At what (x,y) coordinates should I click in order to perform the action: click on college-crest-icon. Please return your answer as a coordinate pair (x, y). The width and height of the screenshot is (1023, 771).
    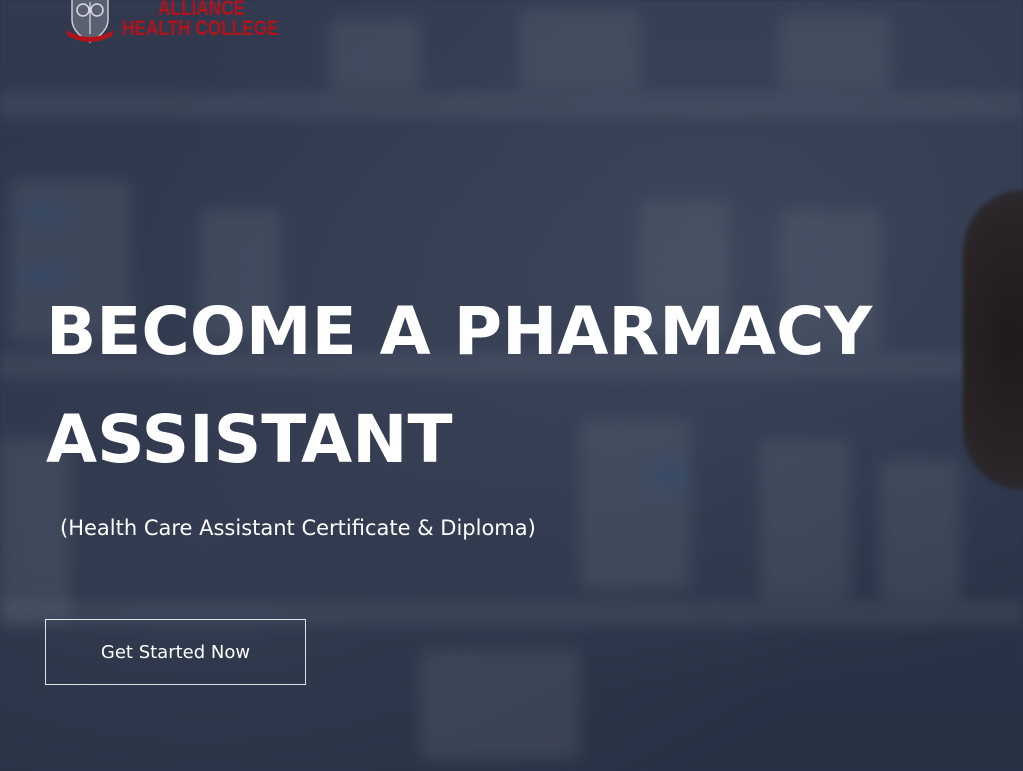
    Looking at the image, I should click on (90, 22).